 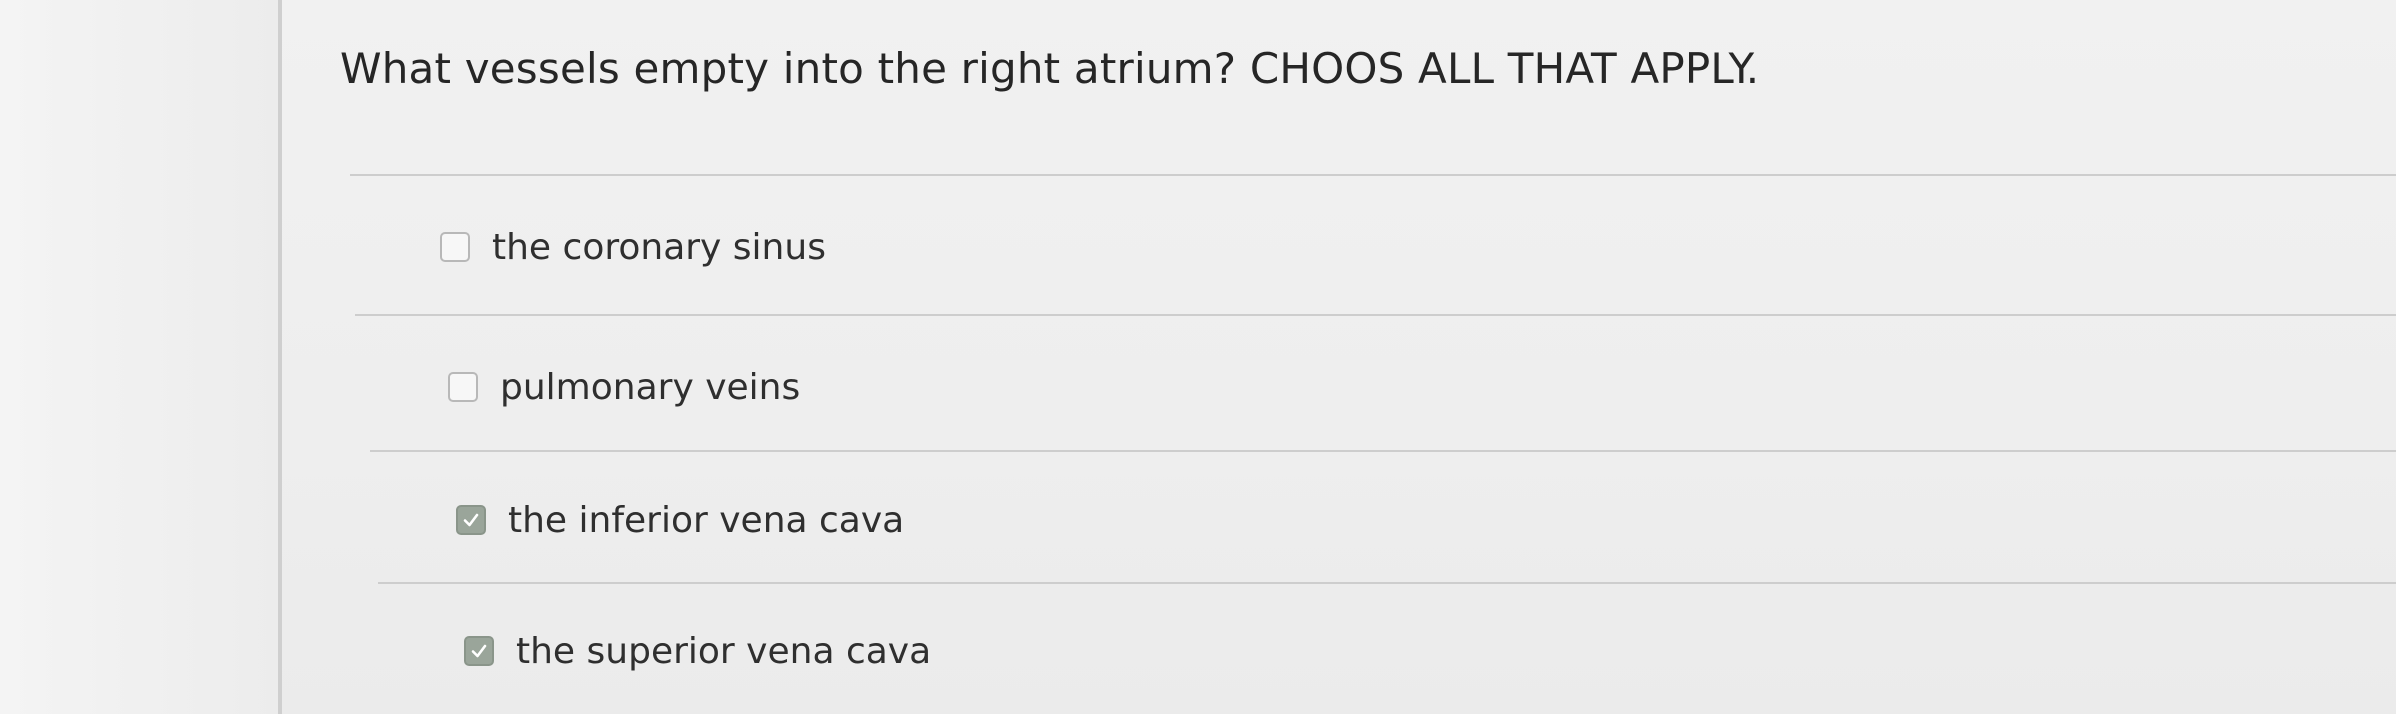 I want to click on option-inferior-vena-cava: the inferior vena cava, so click(x=680, y=520).